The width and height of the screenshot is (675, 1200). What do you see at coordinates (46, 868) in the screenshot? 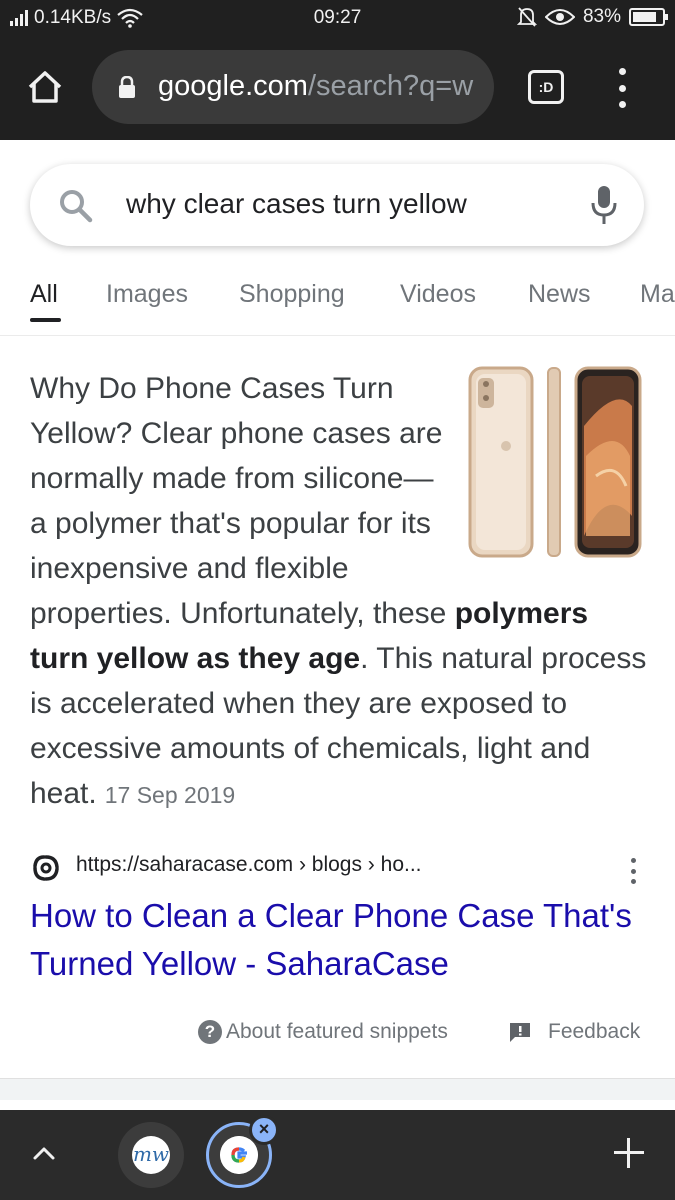
I see `site-favicon-icon` at bounding box center [46, 868].